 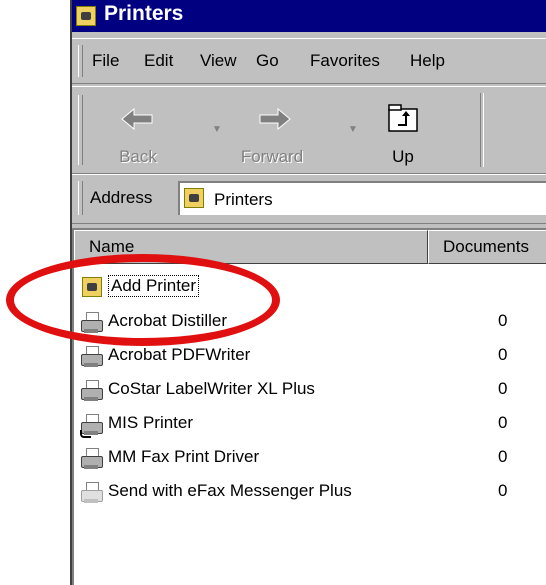 I want to click on menu-view: View, so click(x=218, y=61).